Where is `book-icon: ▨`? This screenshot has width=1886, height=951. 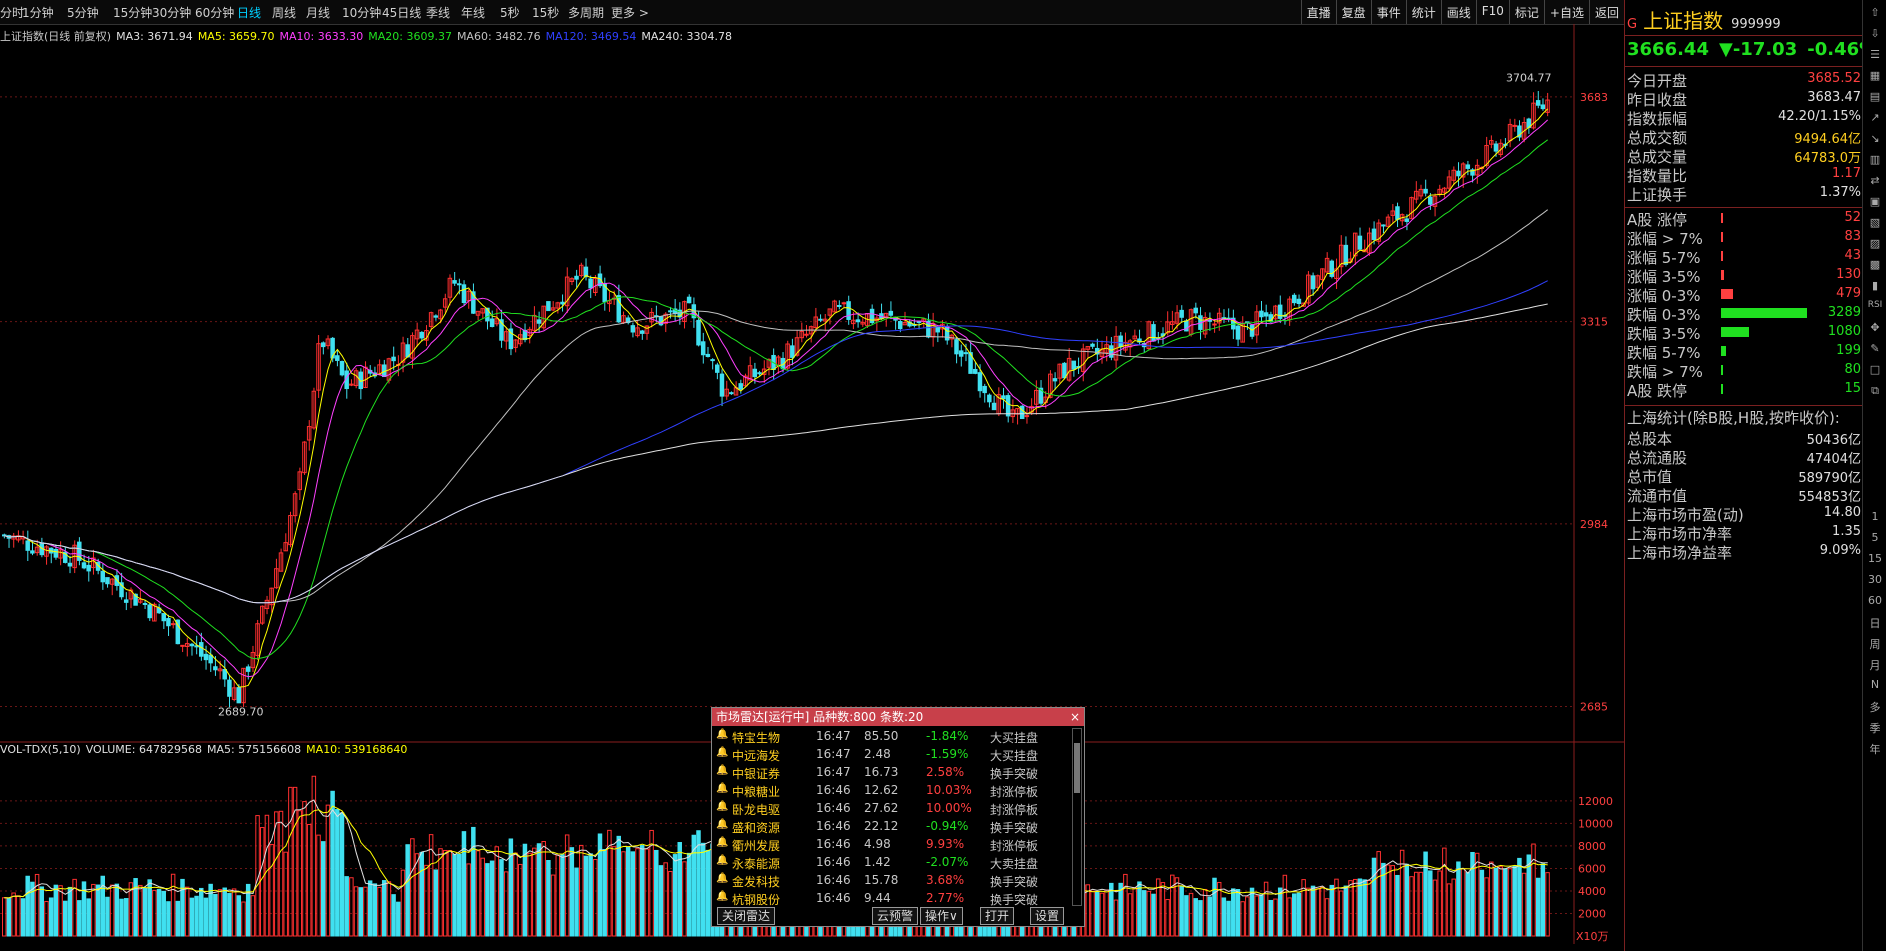 book-icon: ▨ is located at coordinates (1875, 243).